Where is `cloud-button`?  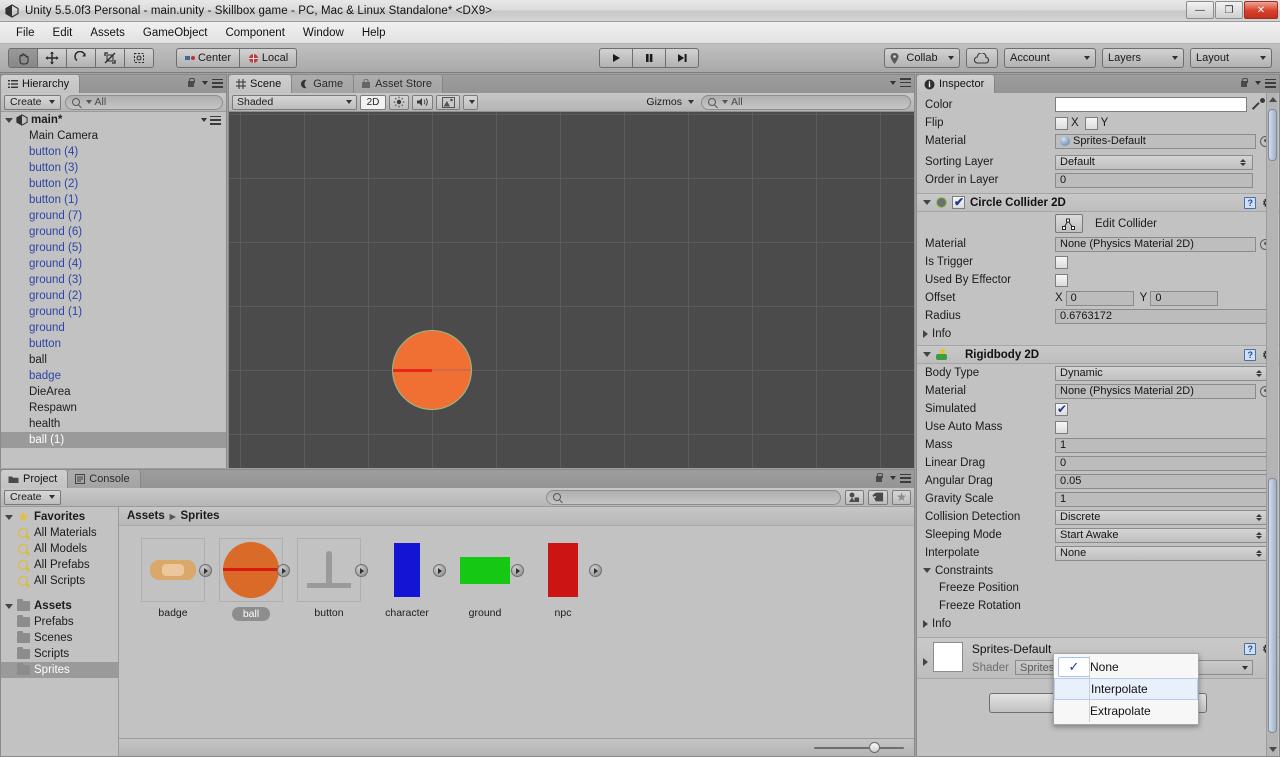 cloud-button is located at coordinates (982, 58).